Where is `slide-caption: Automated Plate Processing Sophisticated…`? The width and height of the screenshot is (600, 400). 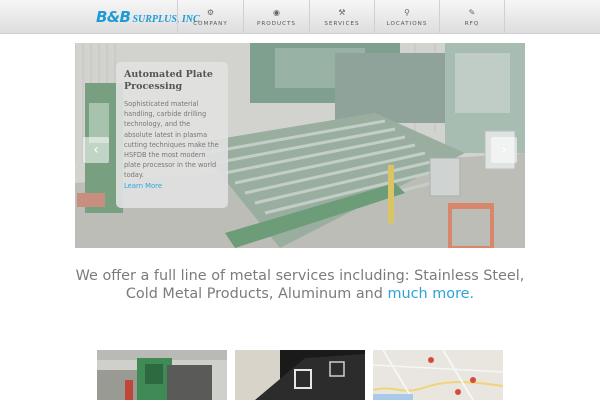 slide-caption: Automated Plate Processing Sophisticated… is located at coordinates (172, 135).